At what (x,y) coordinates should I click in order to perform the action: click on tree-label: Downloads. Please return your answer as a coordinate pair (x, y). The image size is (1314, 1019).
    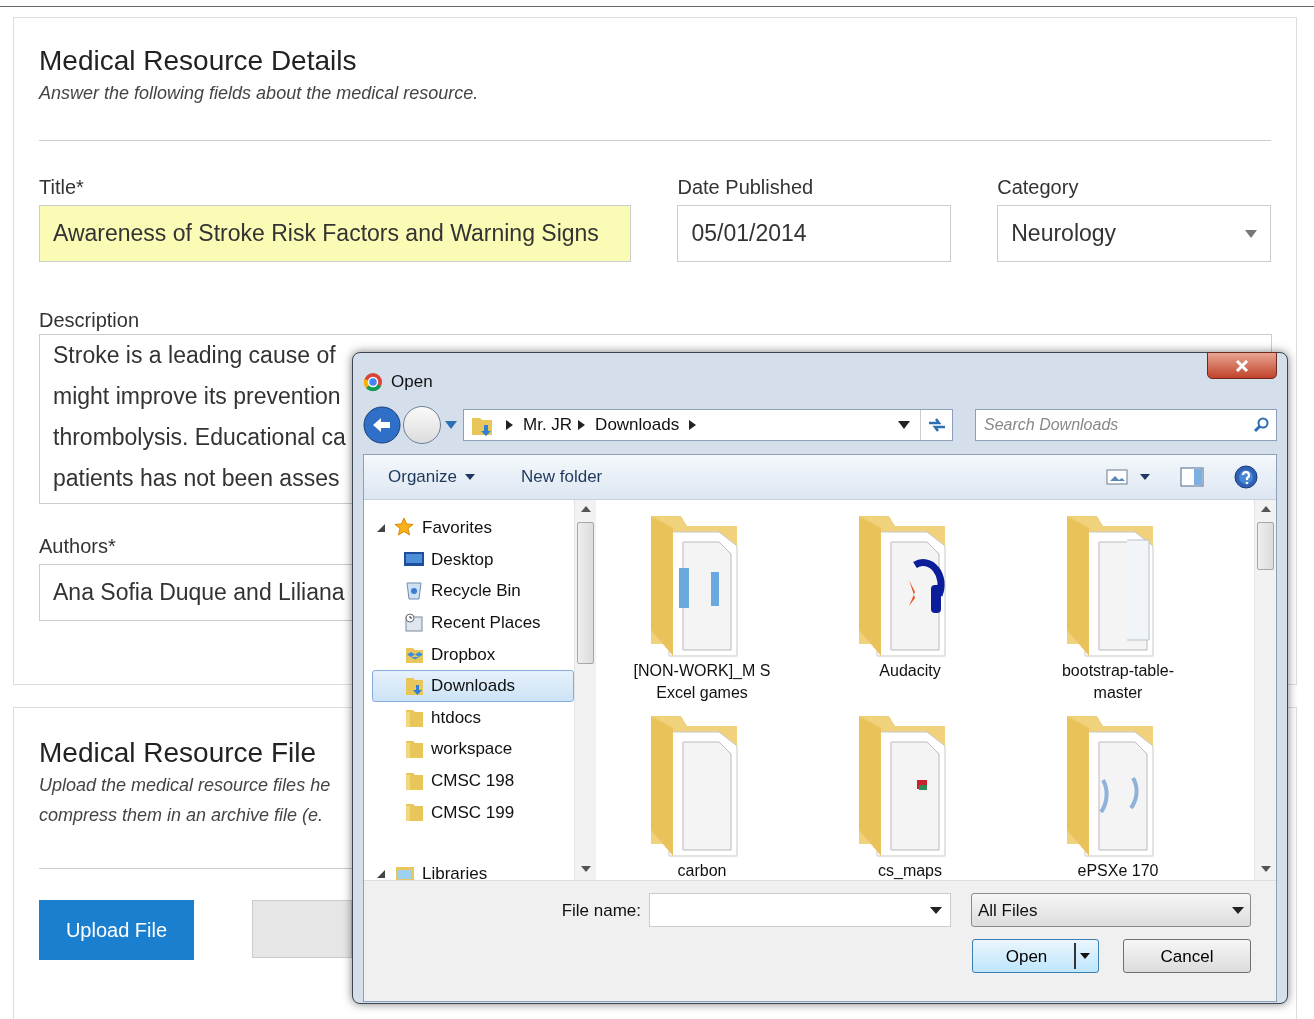
    Looking at the image, I should click on (473, 686).